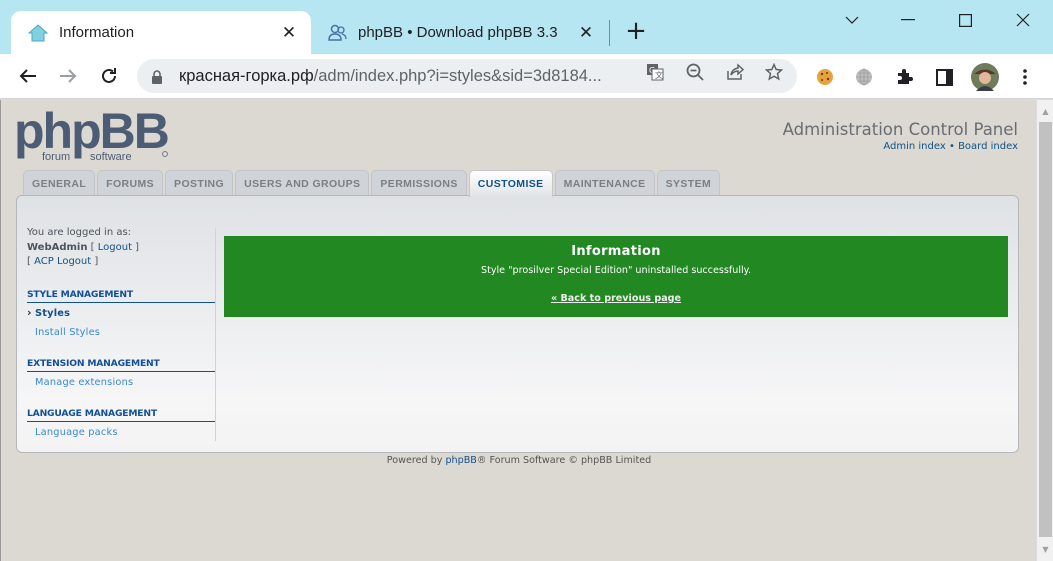  What do you see at coordinates (914, 146) in the screenshot?
I see `admin-index-link: Admin index` at bounding box center [914, 146].